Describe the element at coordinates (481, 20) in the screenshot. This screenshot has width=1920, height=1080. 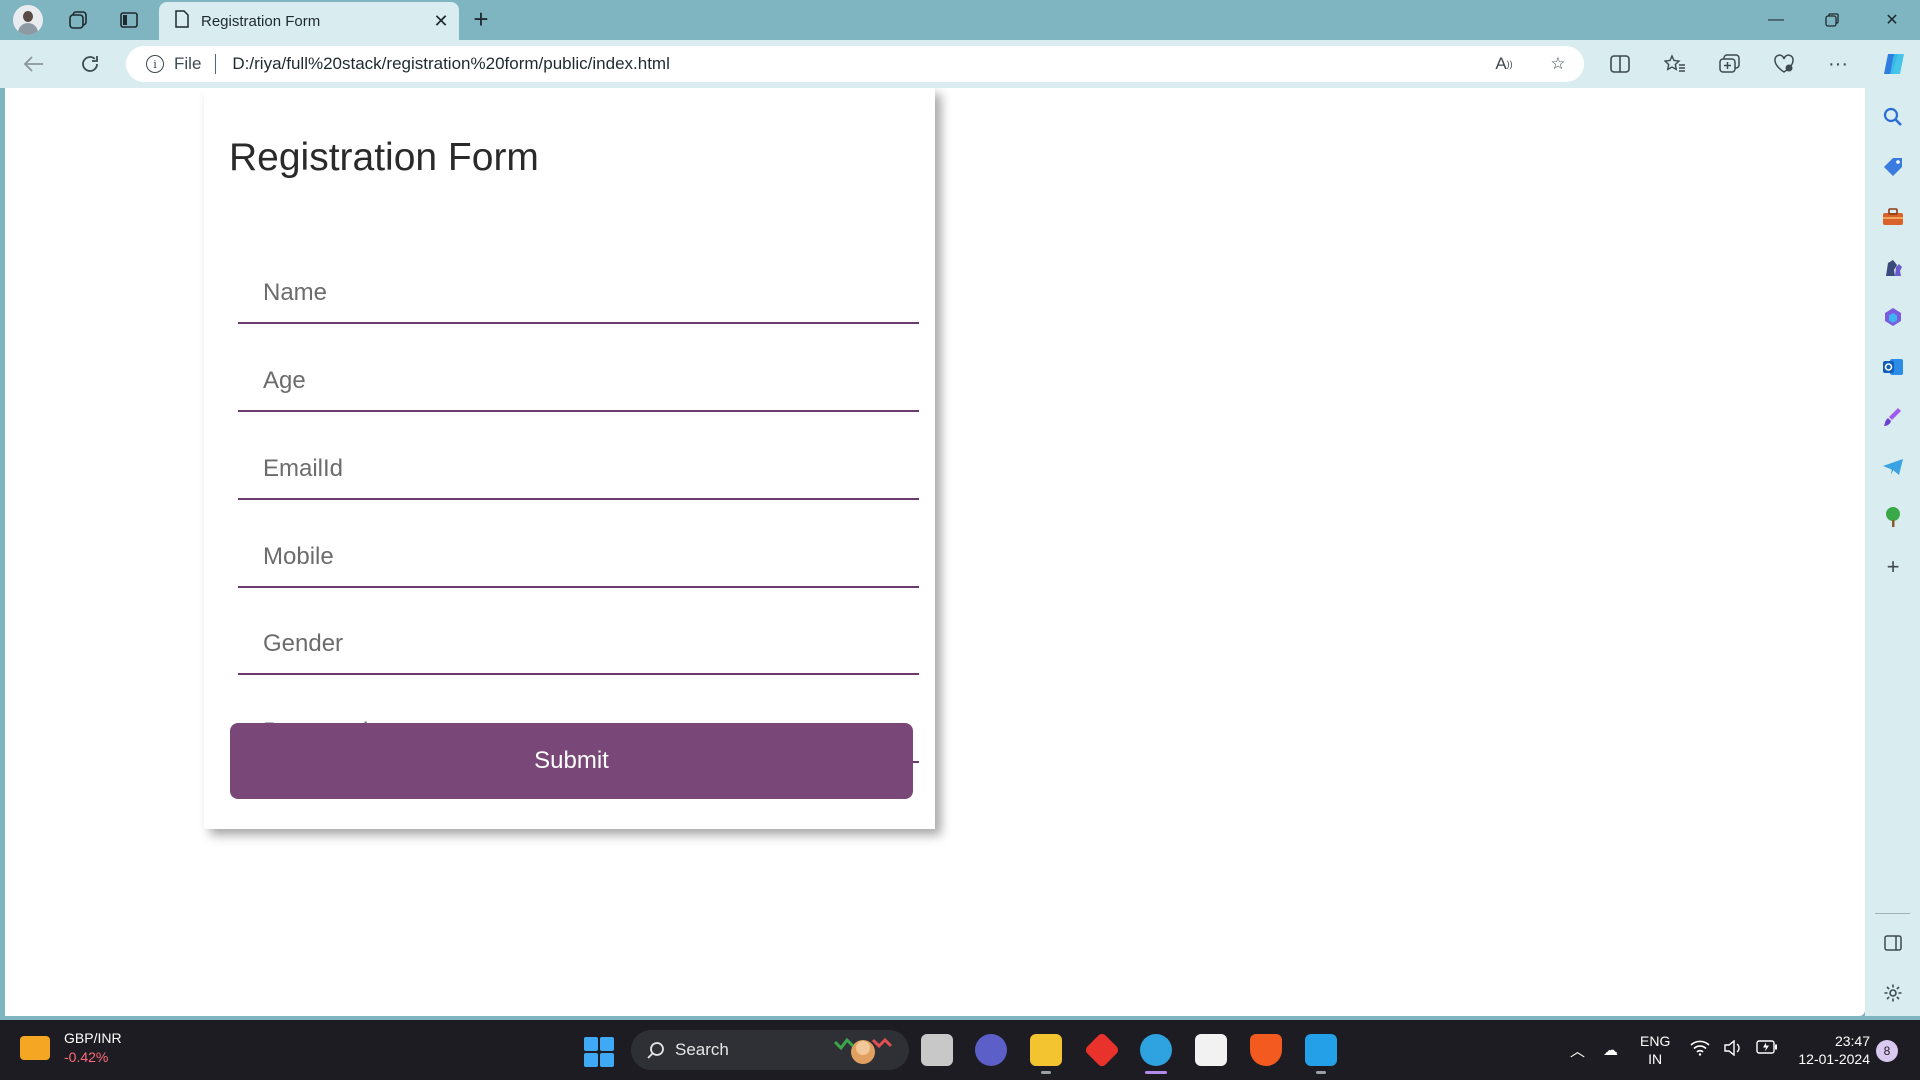
I see `new-tab-button: +` at that location.